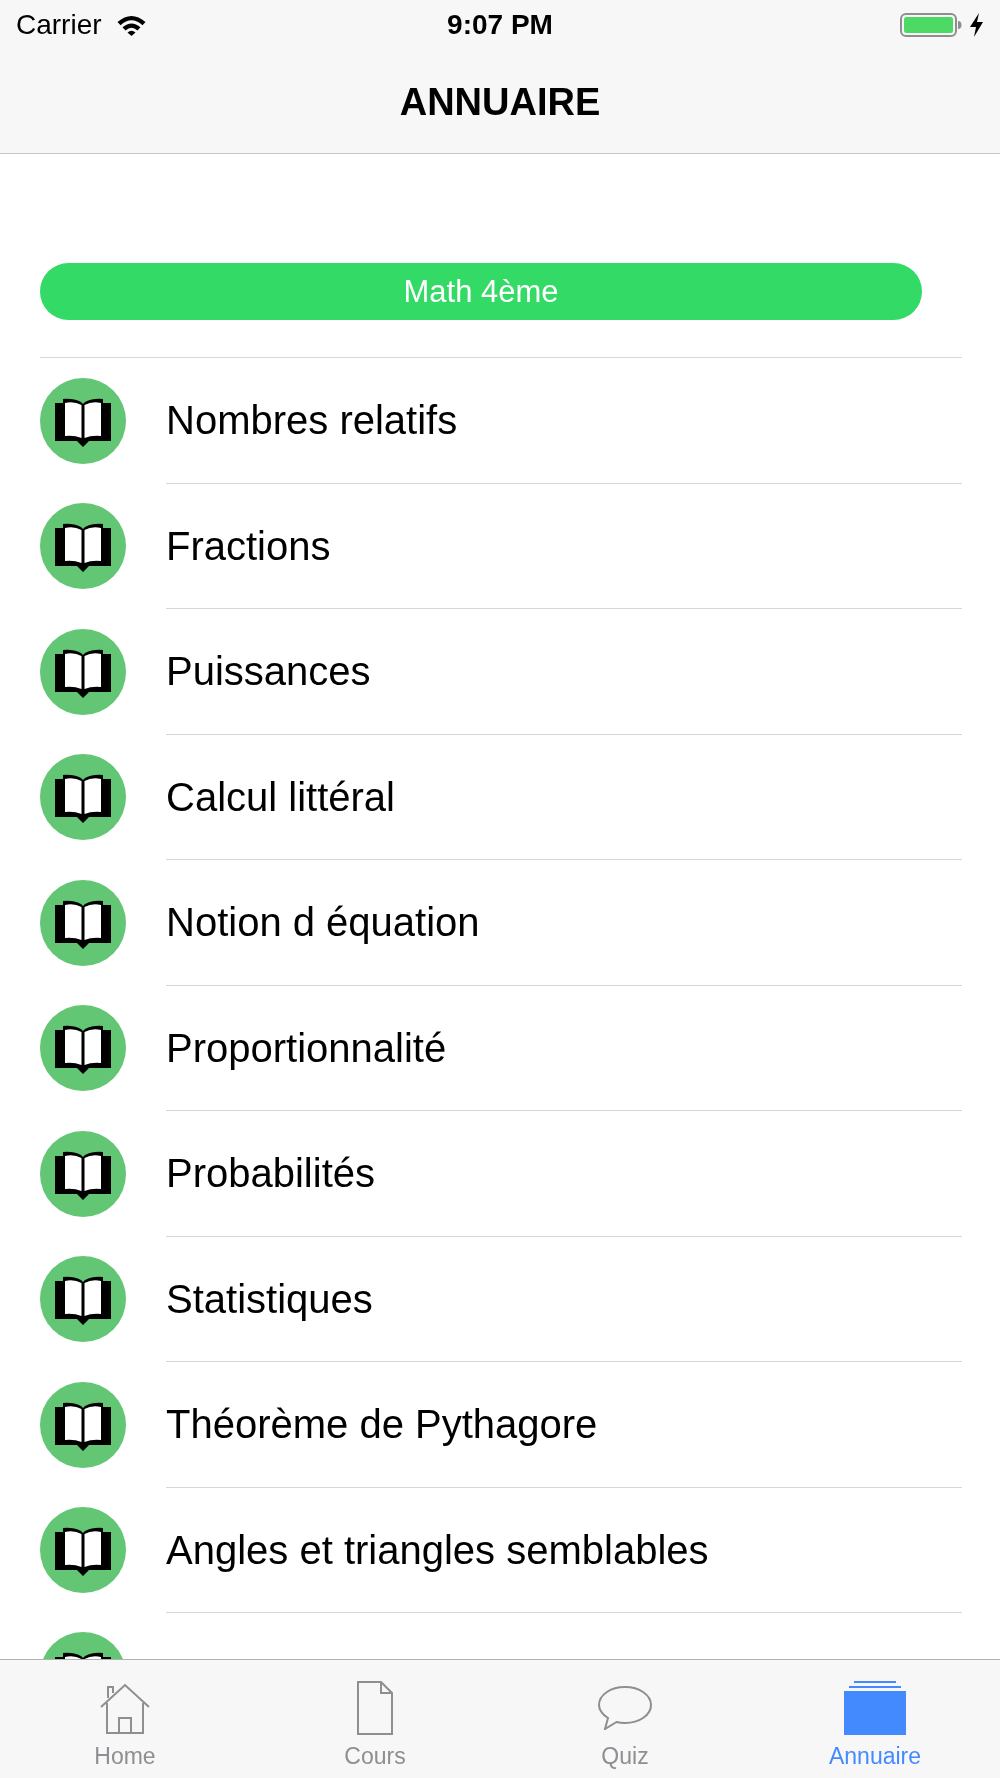  Describe the element at coordinates (500, 797) in the screenshot. I see `chapter-row: Calcul littéral` at that location.